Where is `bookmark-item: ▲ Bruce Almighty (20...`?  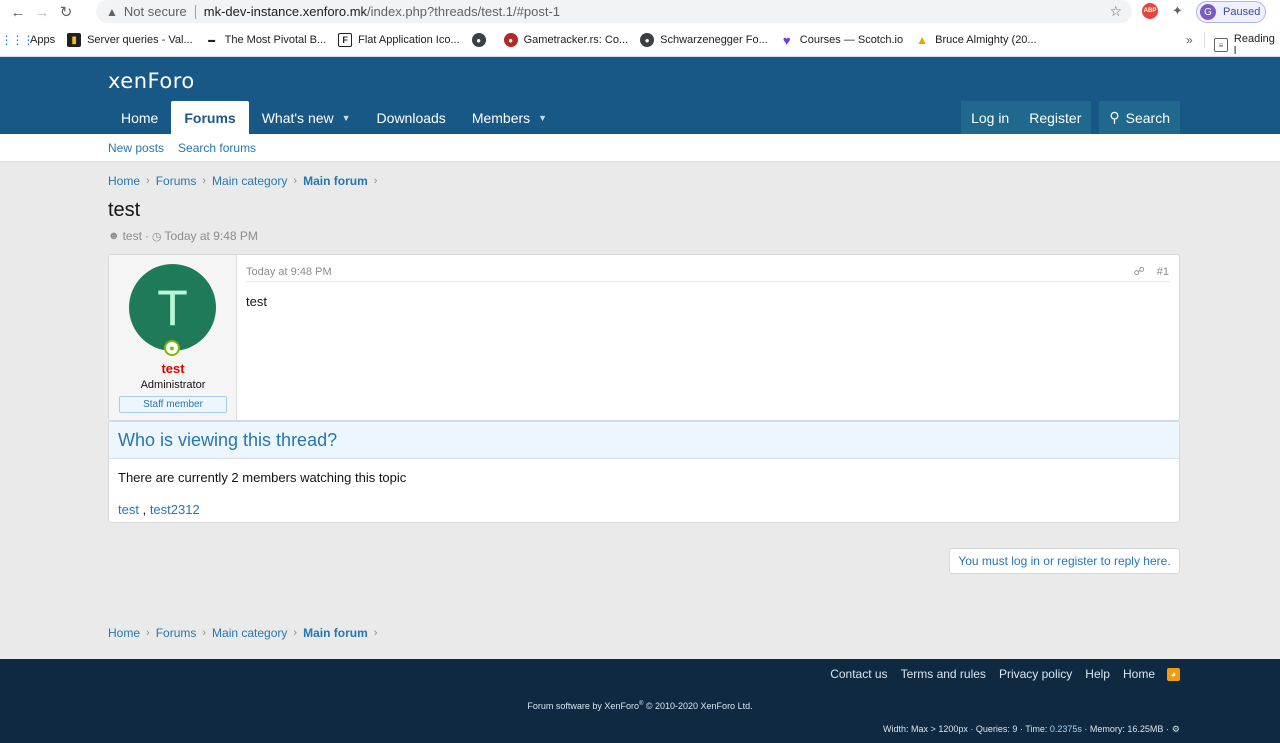 bookmark-item: ▲ Bruce Almighty (20... is located at coordinates (975, 40).